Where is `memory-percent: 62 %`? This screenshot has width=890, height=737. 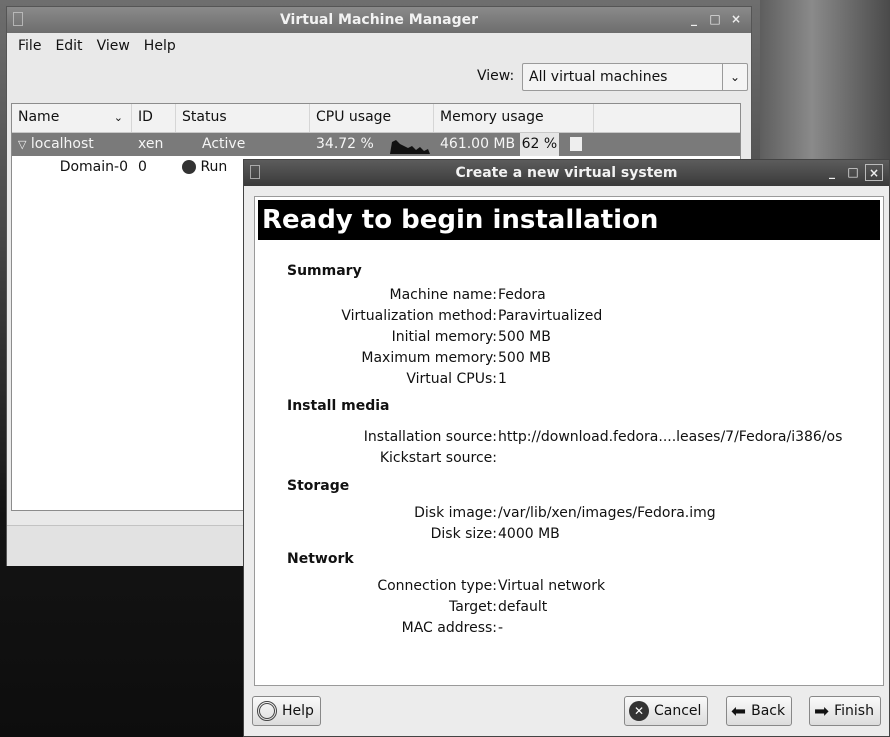 memory-percent: 62 % is located at coordinates (539, 144).